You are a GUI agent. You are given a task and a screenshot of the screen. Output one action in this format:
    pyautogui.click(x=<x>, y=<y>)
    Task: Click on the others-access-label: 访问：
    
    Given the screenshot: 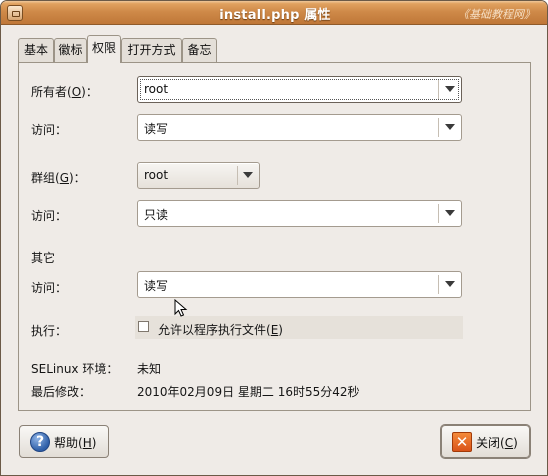 What is the action you would take?
    pyautogui.click(x=49, y=288)
    